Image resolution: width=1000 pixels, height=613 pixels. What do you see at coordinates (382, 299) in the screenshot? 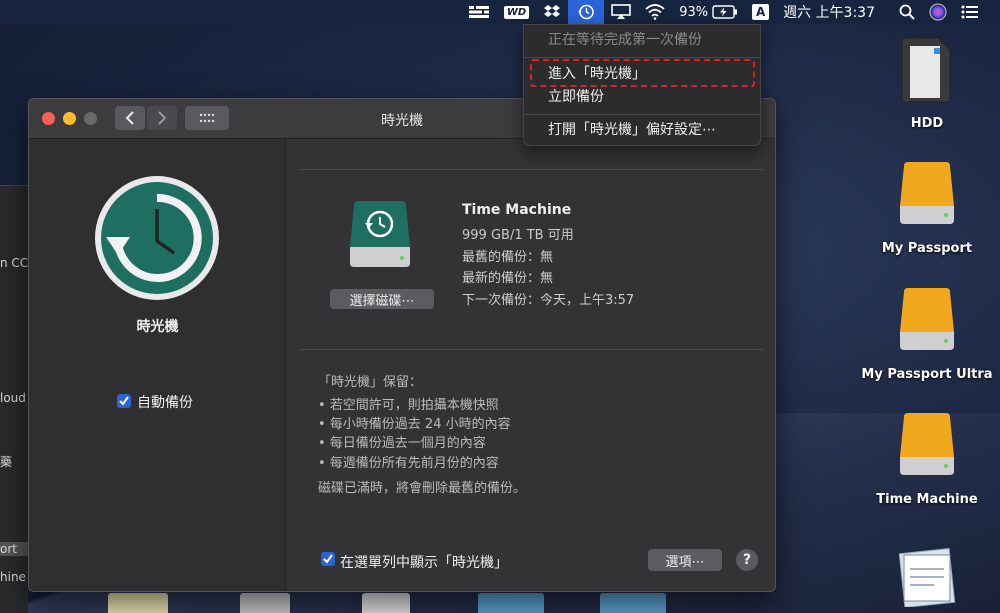
I see `select-disk-button: 選擇磁碟⋯` at bounding box center [382, 299].